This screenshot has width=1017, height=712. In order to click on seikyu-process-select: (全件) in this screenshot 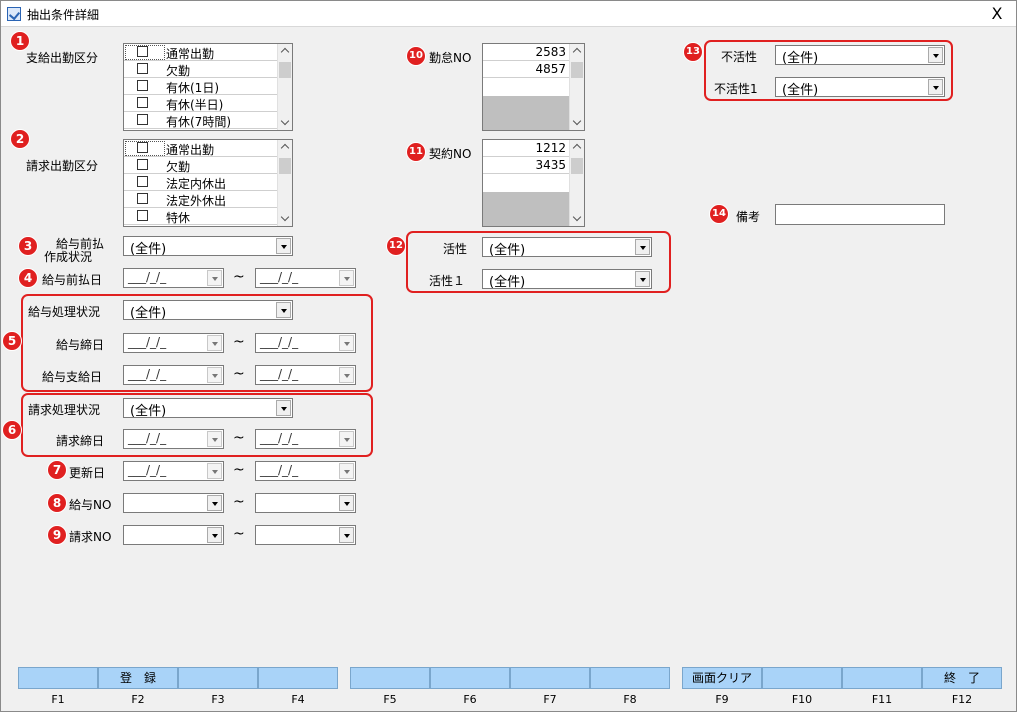, I will do `click(208, 408)`.